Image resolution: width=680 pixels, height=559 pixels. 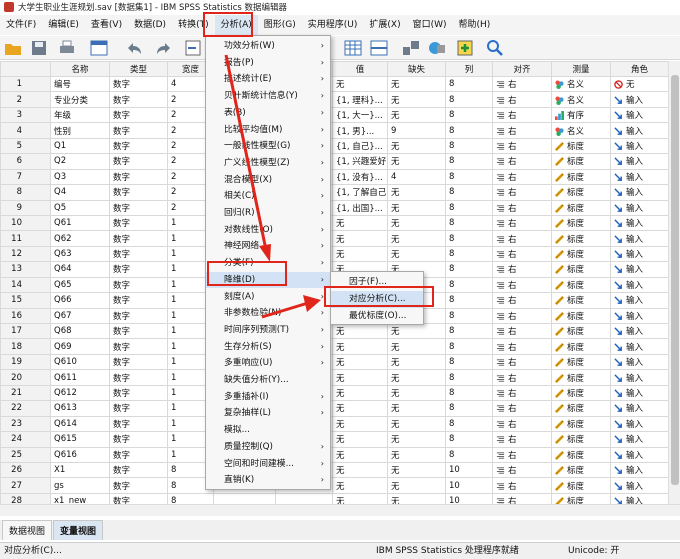 What do you see at coordinates (25, 146) in the screenshot?
I see `cell-row-number: 5` at bounding box center [25, 146].